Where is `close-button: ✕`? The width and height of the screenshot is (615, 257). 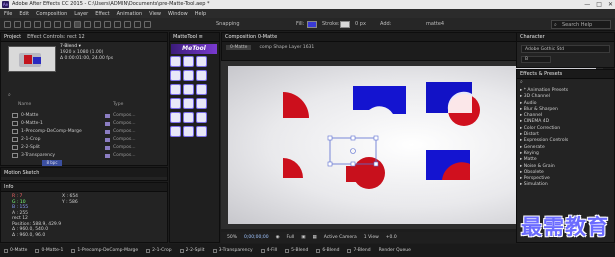 close-button: ✕ is located at coordinates (610, 4).